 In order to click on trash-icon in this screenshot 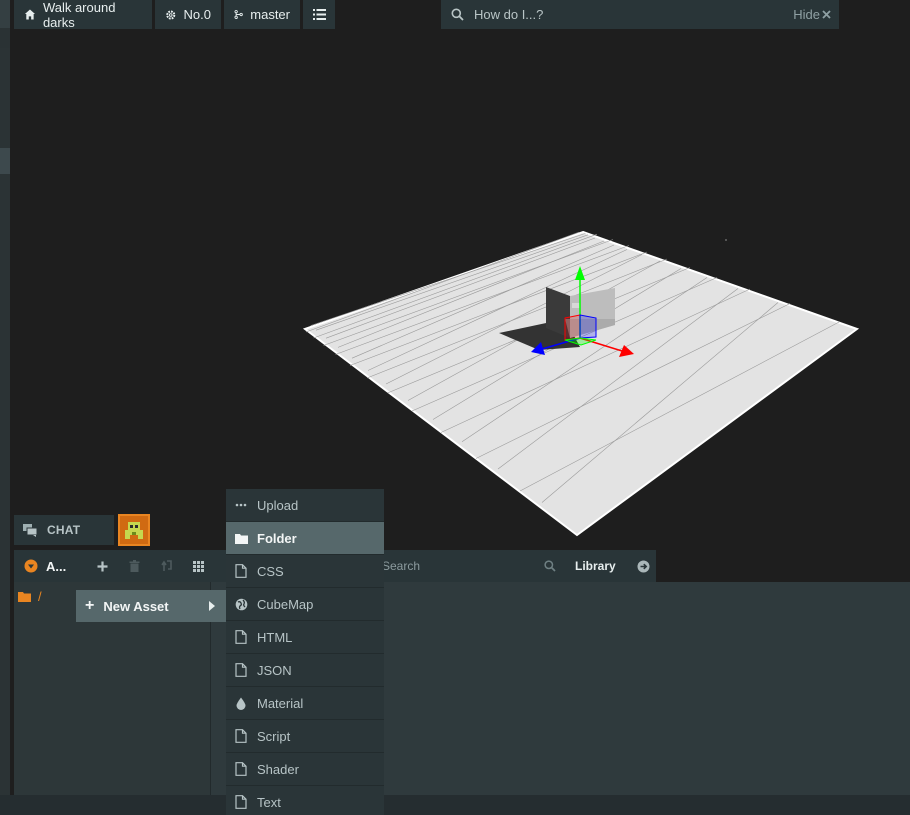, I will do `click(134, 566)`.